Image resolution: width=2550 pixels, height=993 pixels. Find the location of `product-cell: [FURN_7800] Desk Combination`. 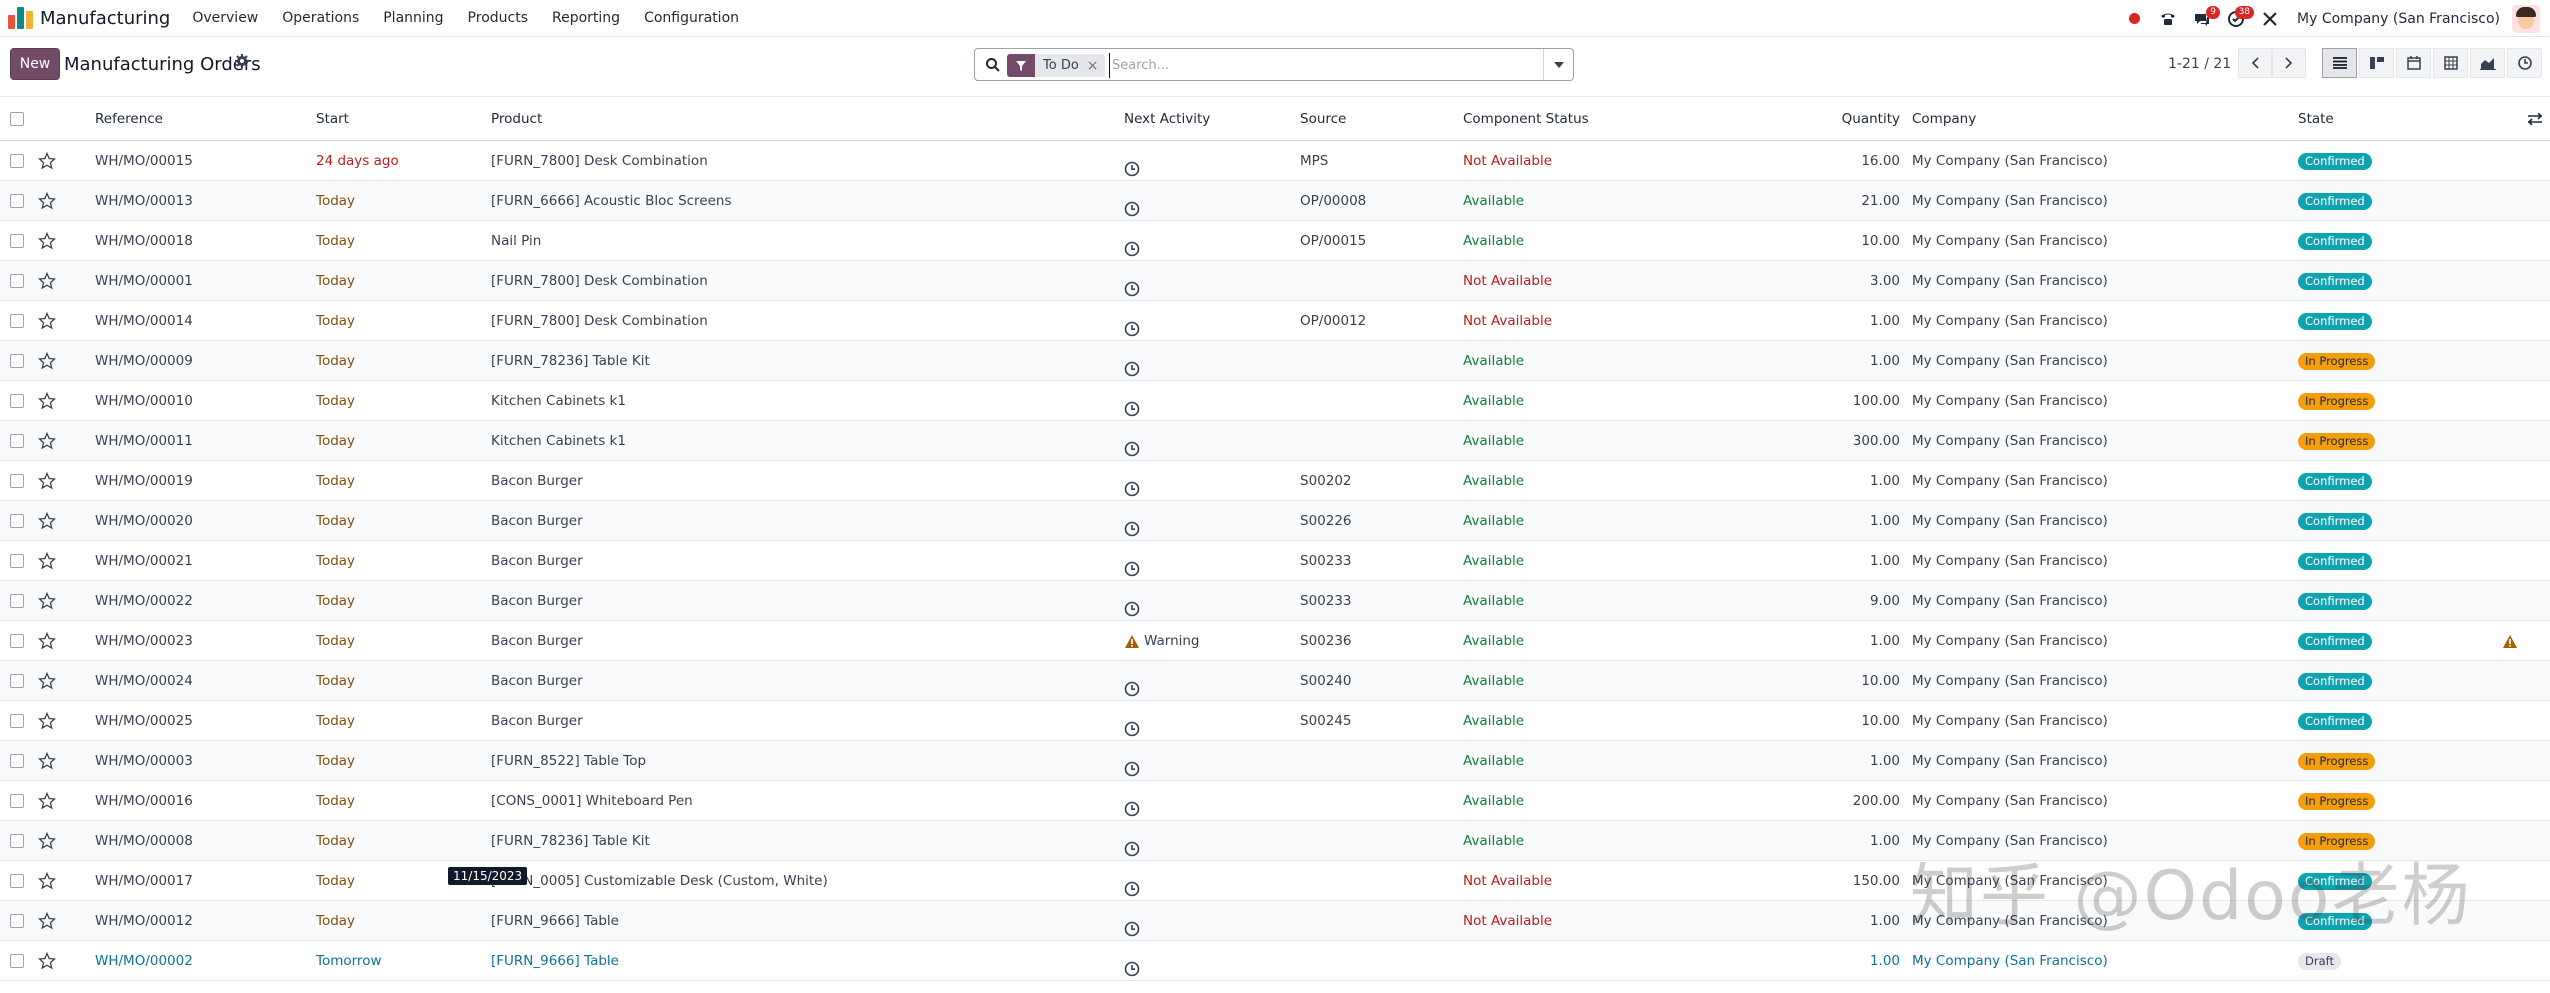

product-cell: [FURN_7800] Desk Combination is located at coordinates (599, 281).